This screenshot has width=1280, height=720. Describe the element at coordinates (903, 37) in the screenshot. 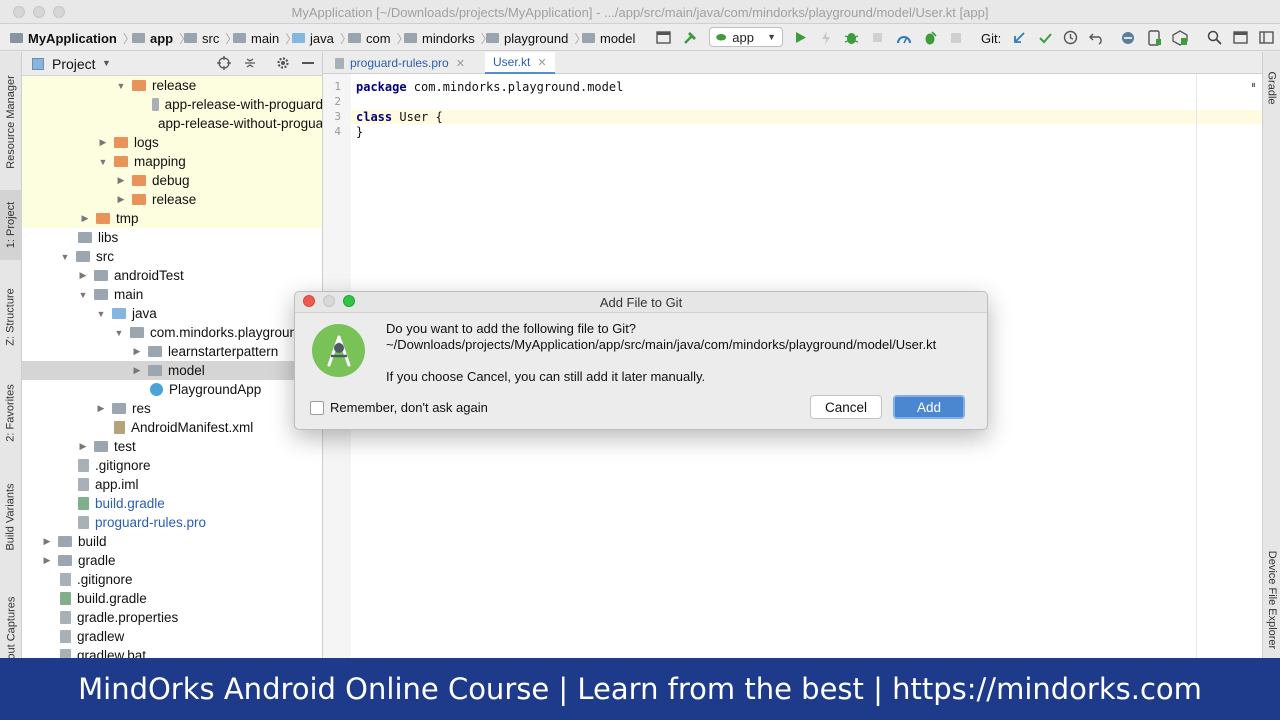

I see `profile-icon` at that location.